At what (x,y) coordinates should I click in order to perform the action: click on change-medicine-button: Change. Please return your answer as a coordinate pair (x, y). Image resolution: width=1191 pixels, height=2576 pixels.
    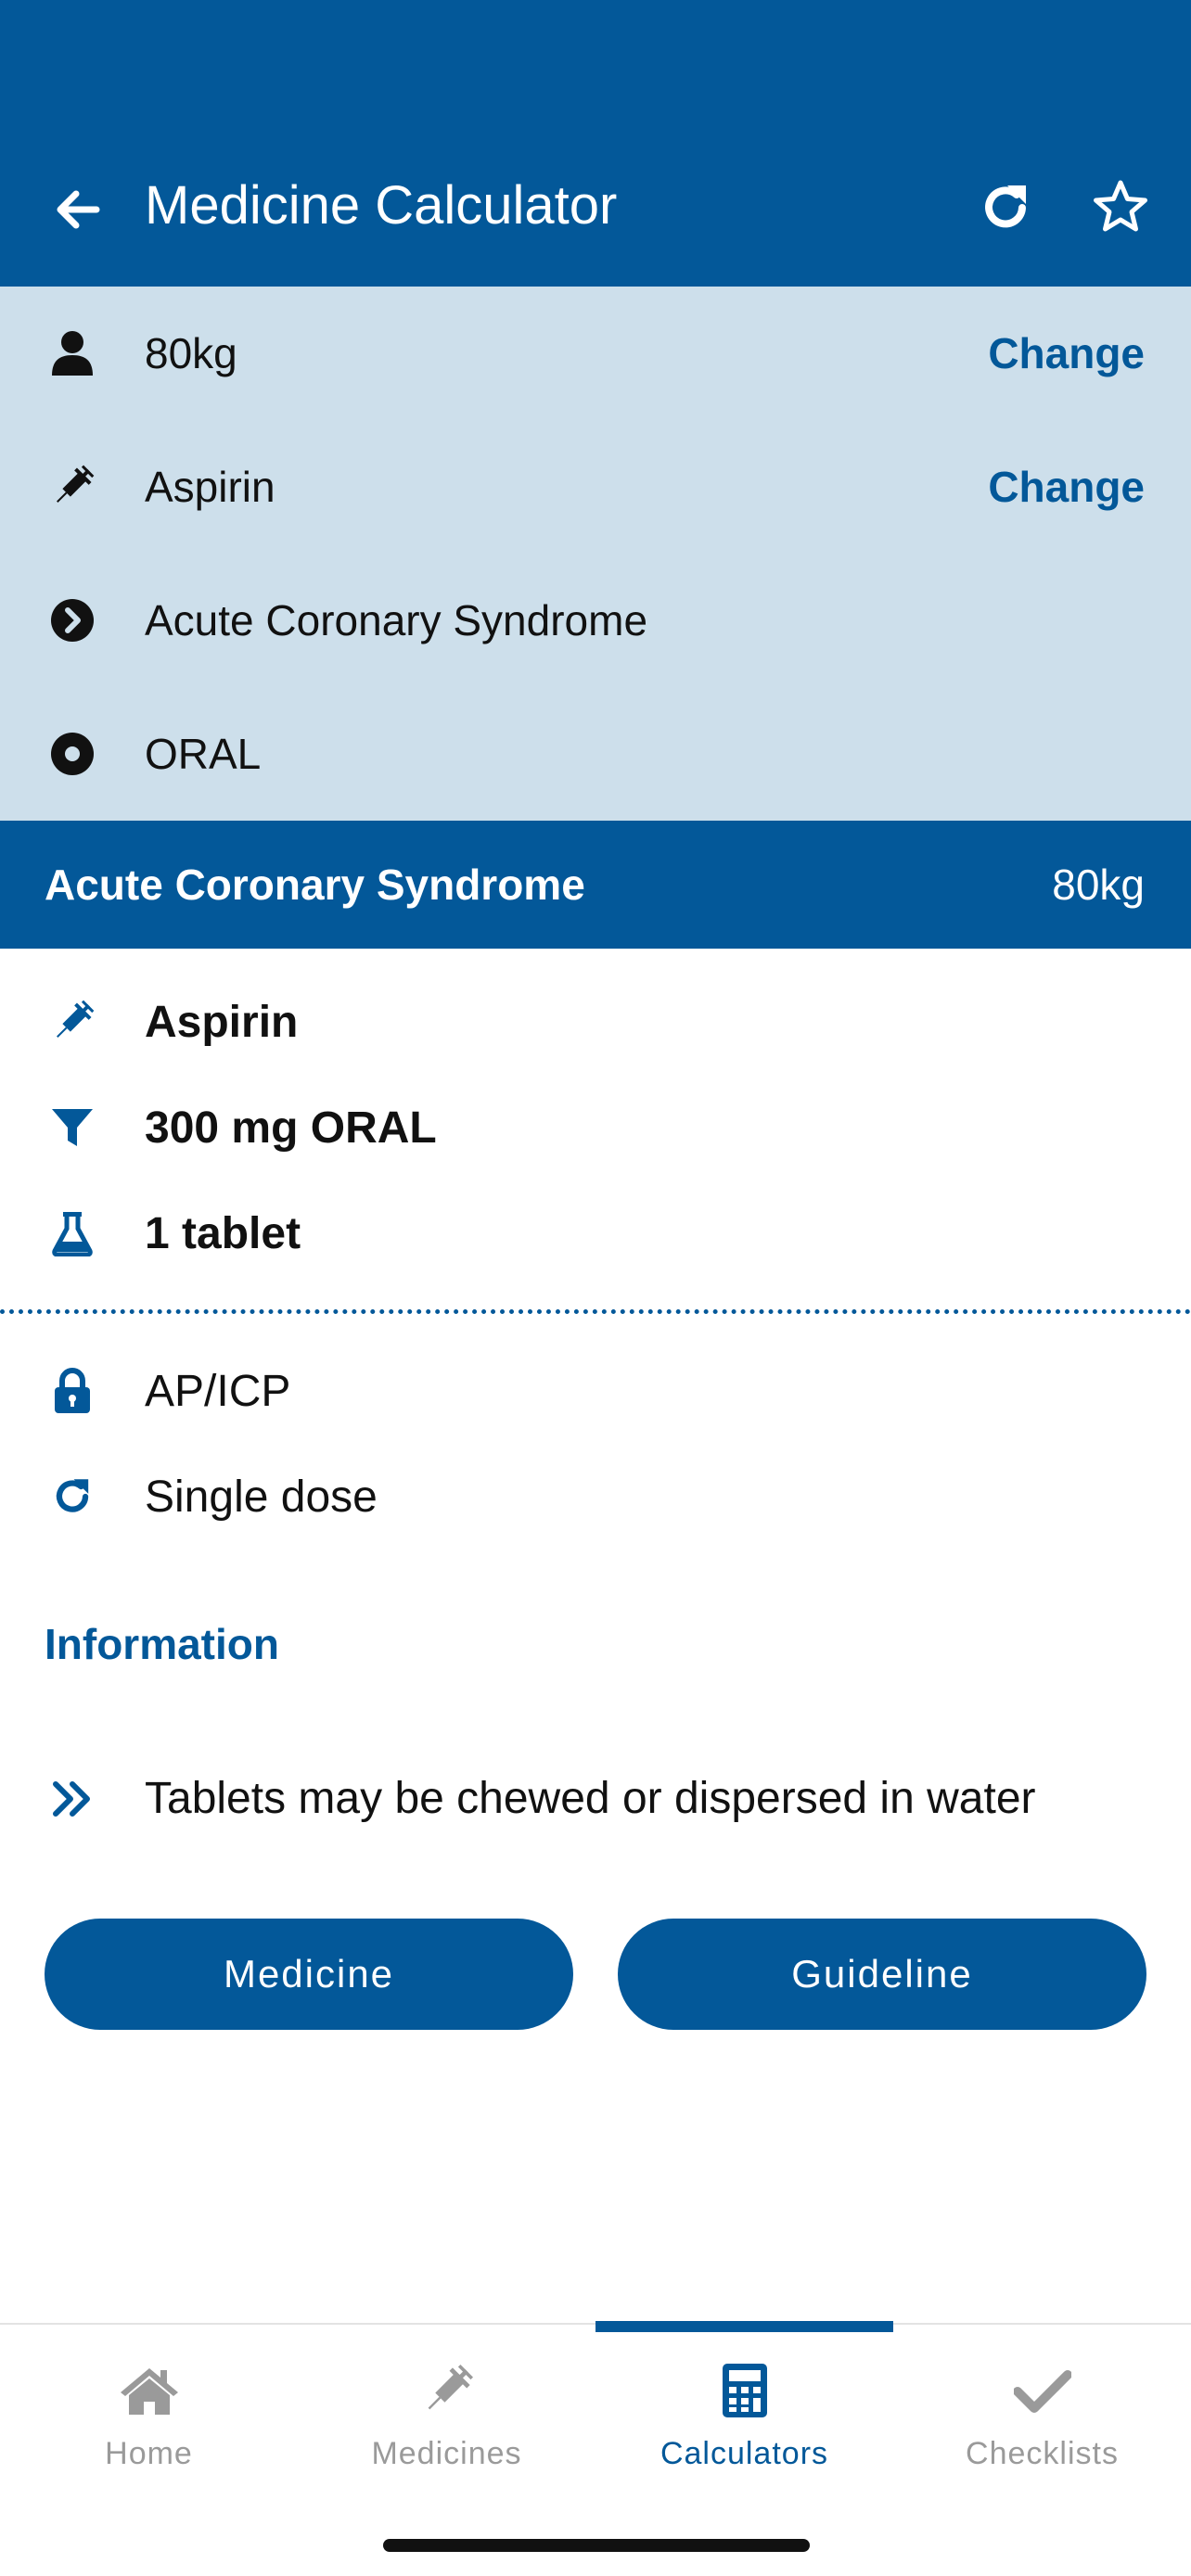
    Looking at the image, I should click on (1066, 487).